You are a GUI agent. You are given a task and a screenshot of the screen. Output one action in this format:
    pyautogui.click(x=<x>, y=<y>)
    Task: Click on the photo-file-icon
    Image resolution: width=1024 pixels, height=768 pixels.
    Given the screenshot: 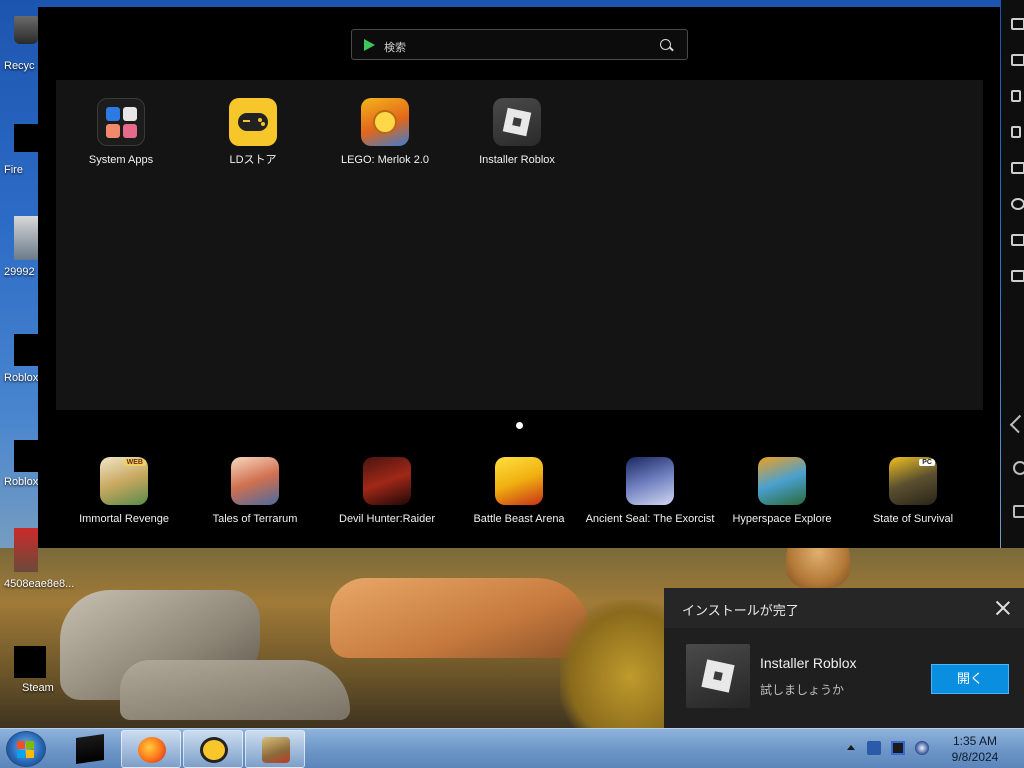 What is the action you would take?
    pyautogui.click(x=26, y=238)
    